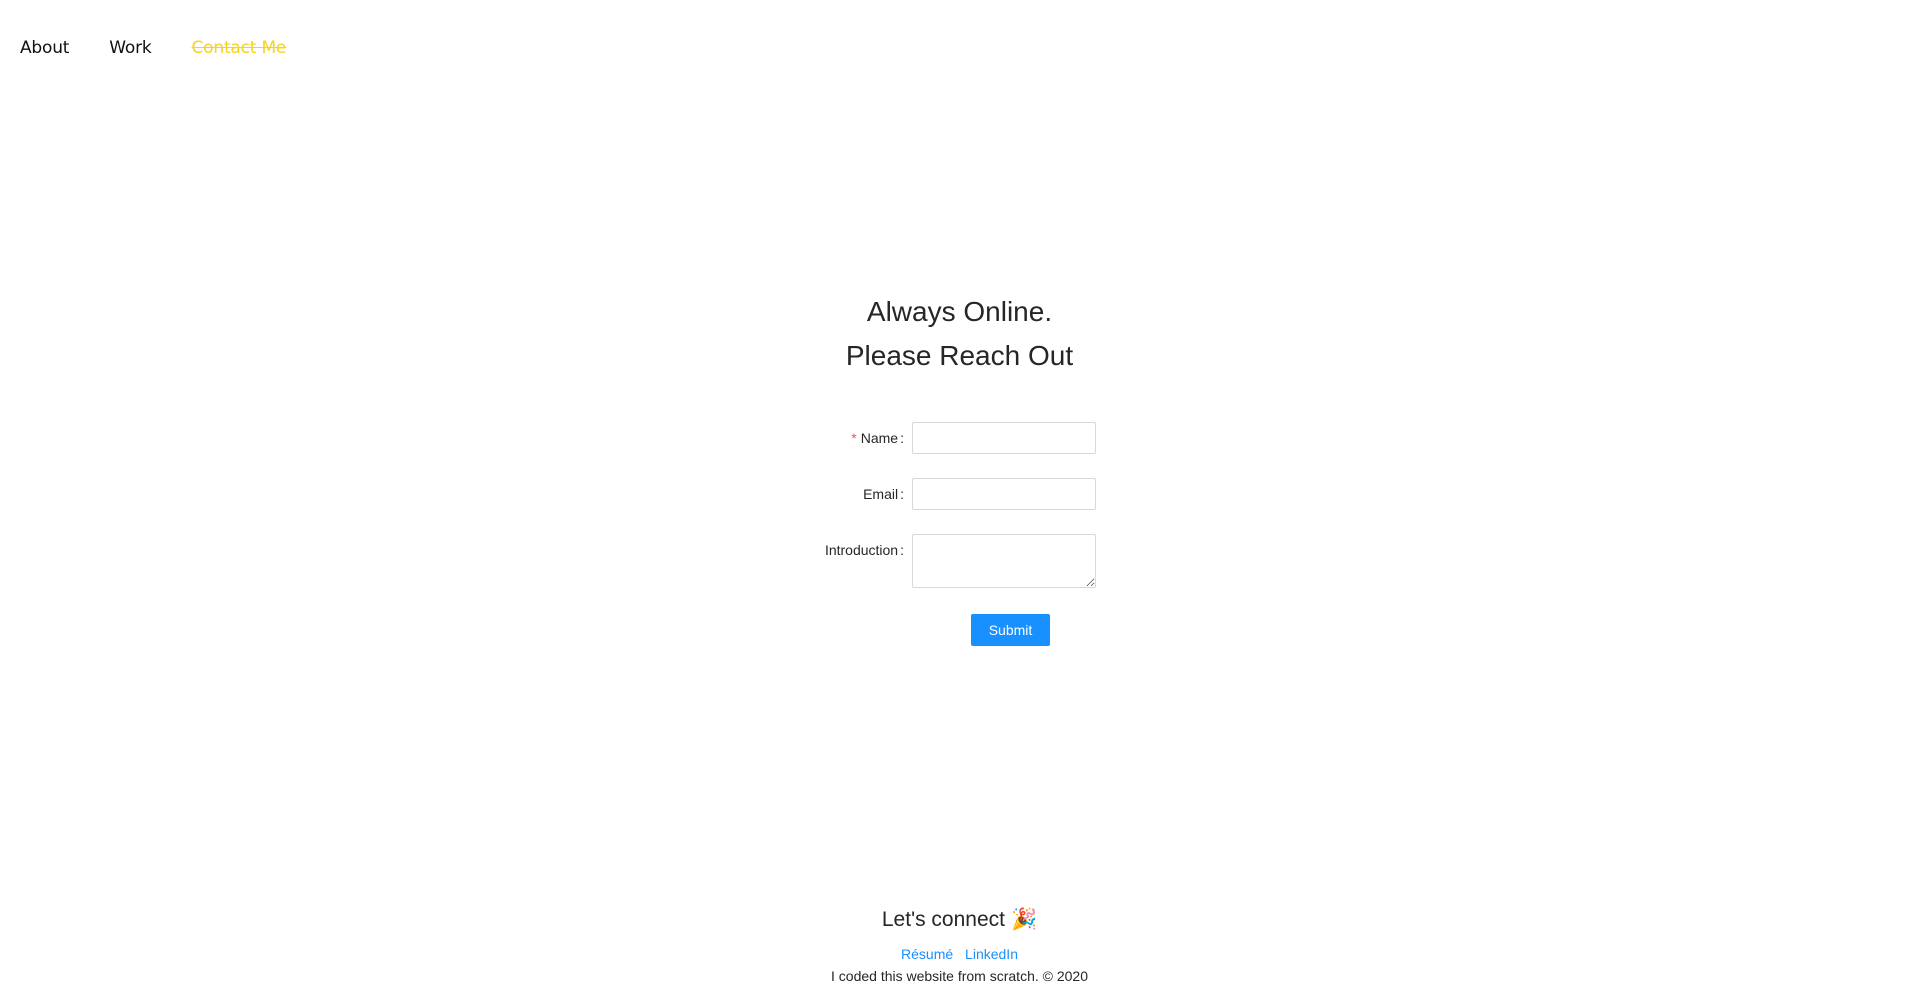 The image size is (1919, 1004). I want to click on introduction-row: Introduction:, so click(960, 561).